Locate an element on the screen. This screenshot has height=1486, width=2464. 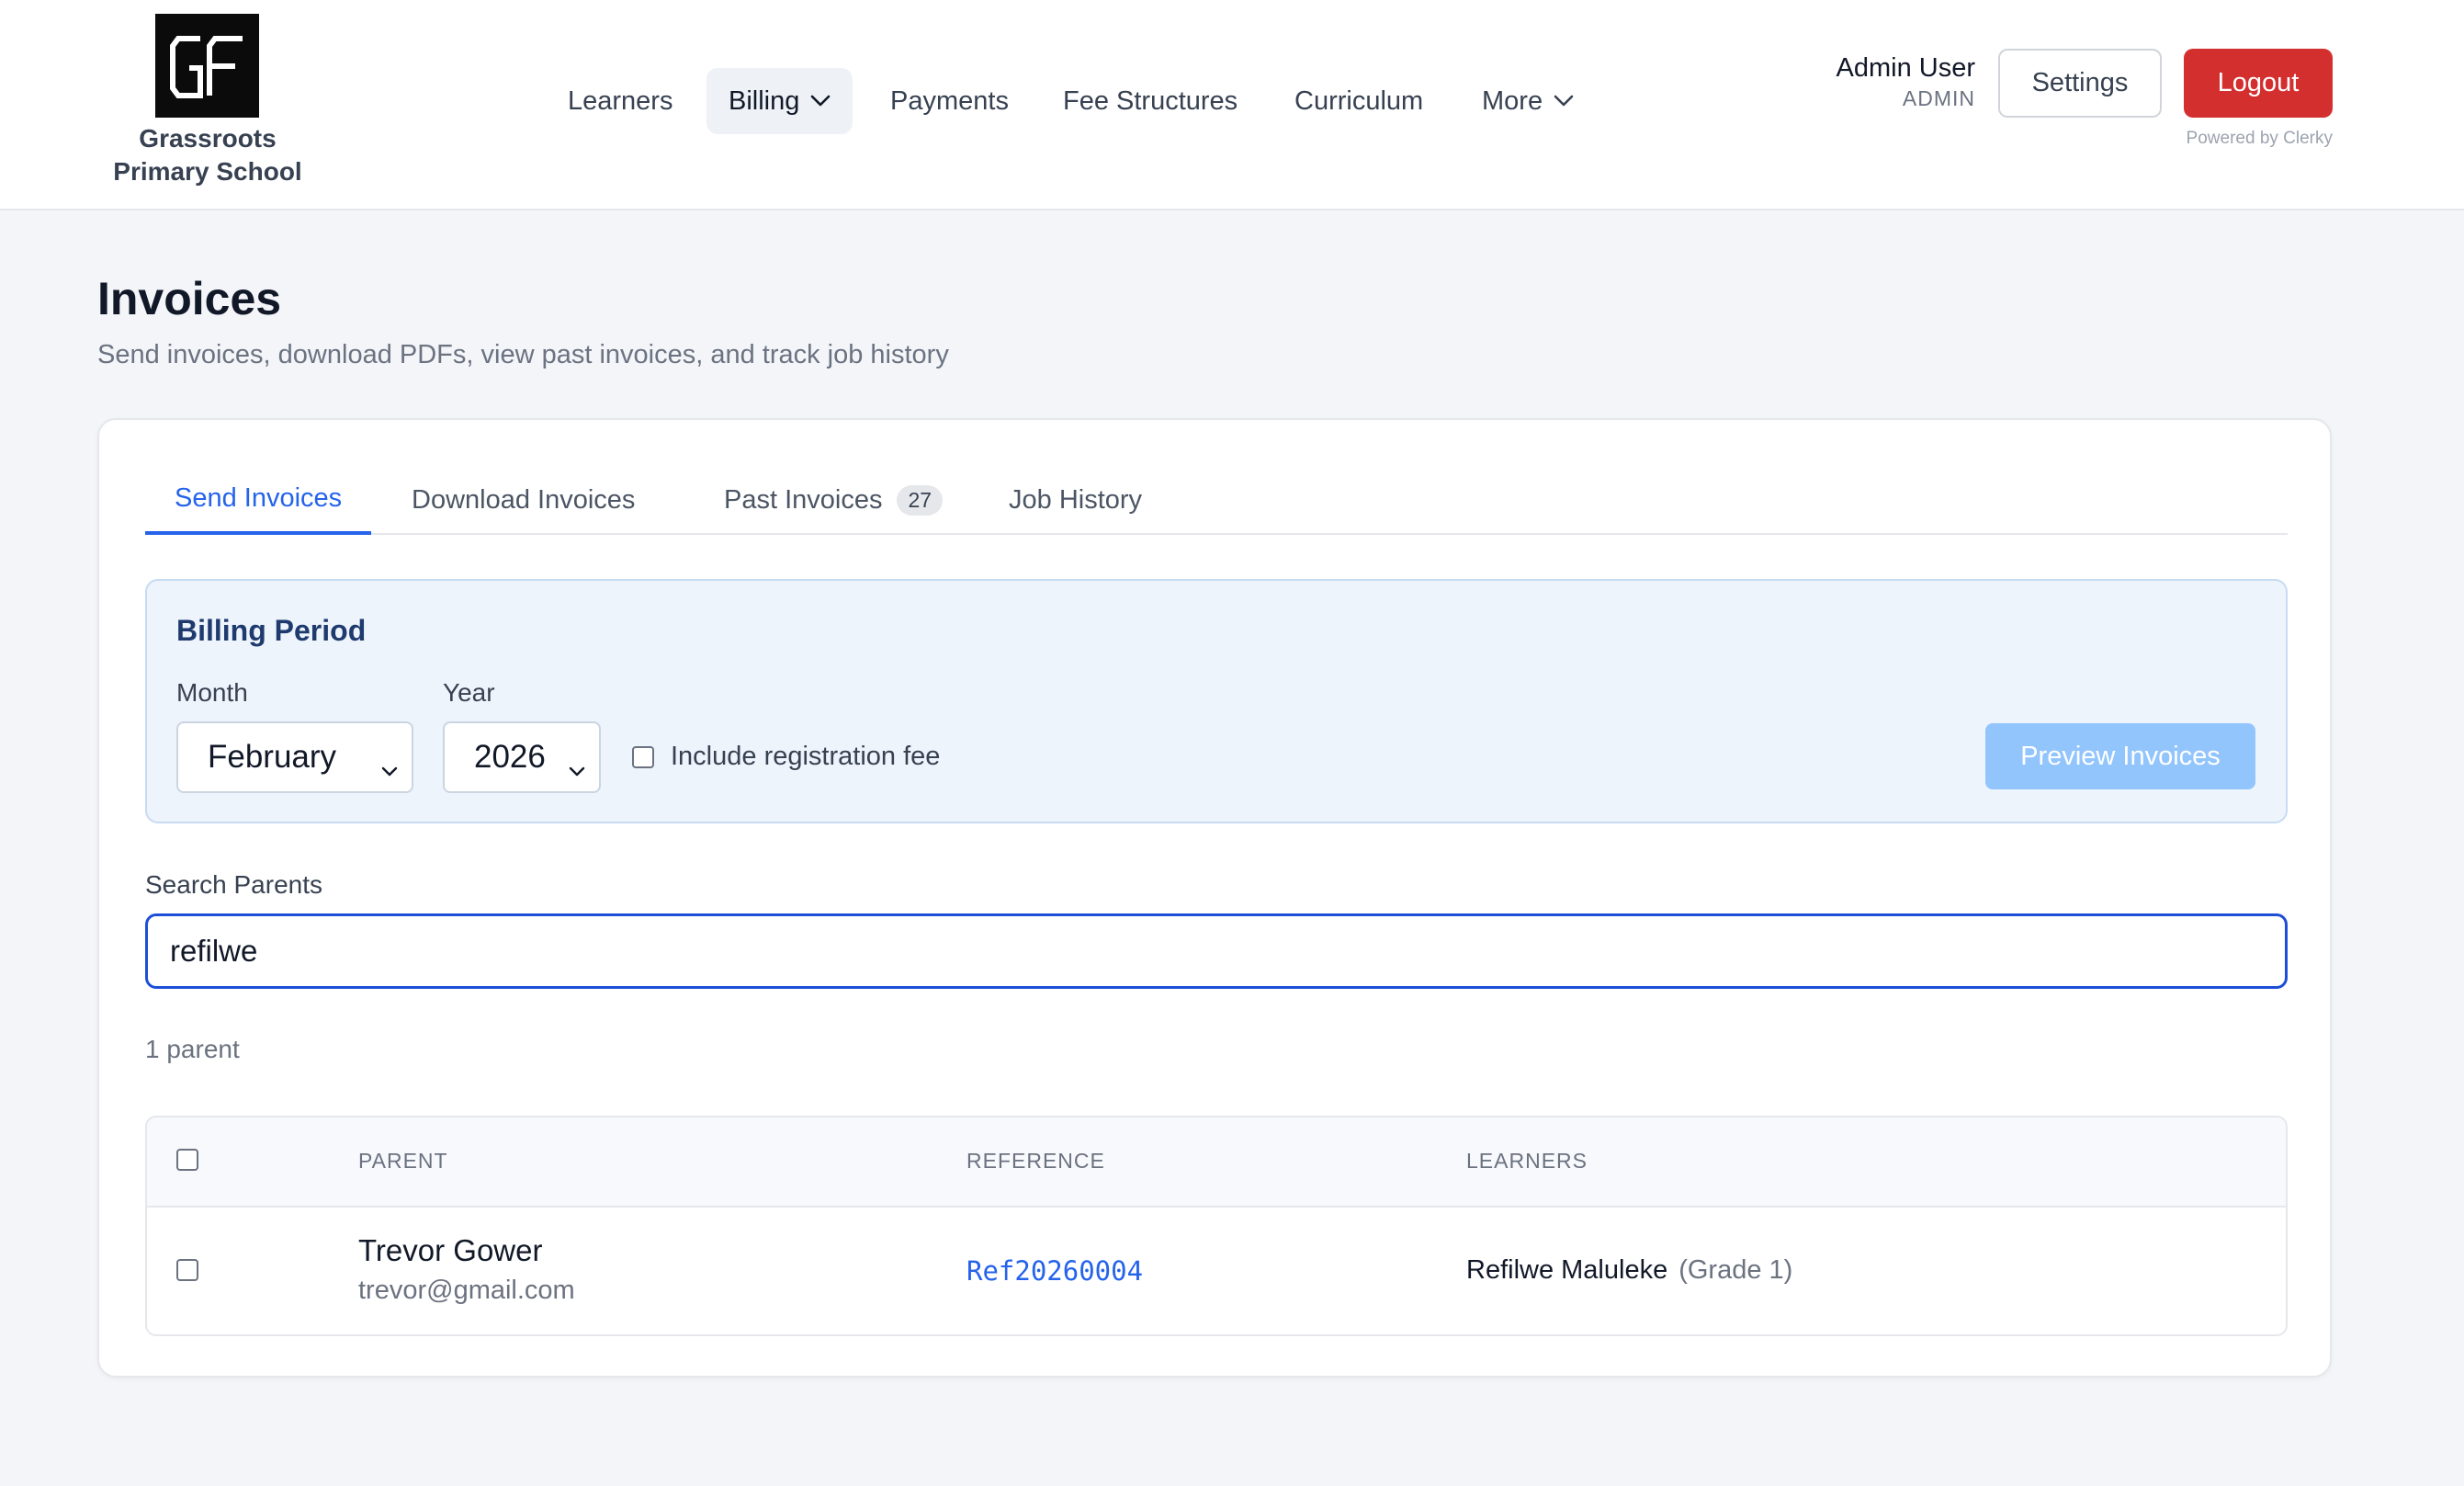
year-select: 2026 is located at coordinates (522, 757).